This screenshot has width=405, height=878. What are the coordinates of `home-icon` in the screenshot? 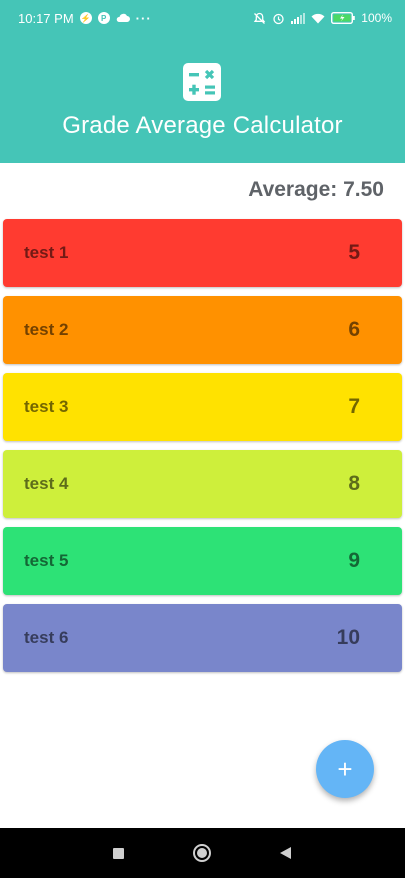 It's located at (202, 853).